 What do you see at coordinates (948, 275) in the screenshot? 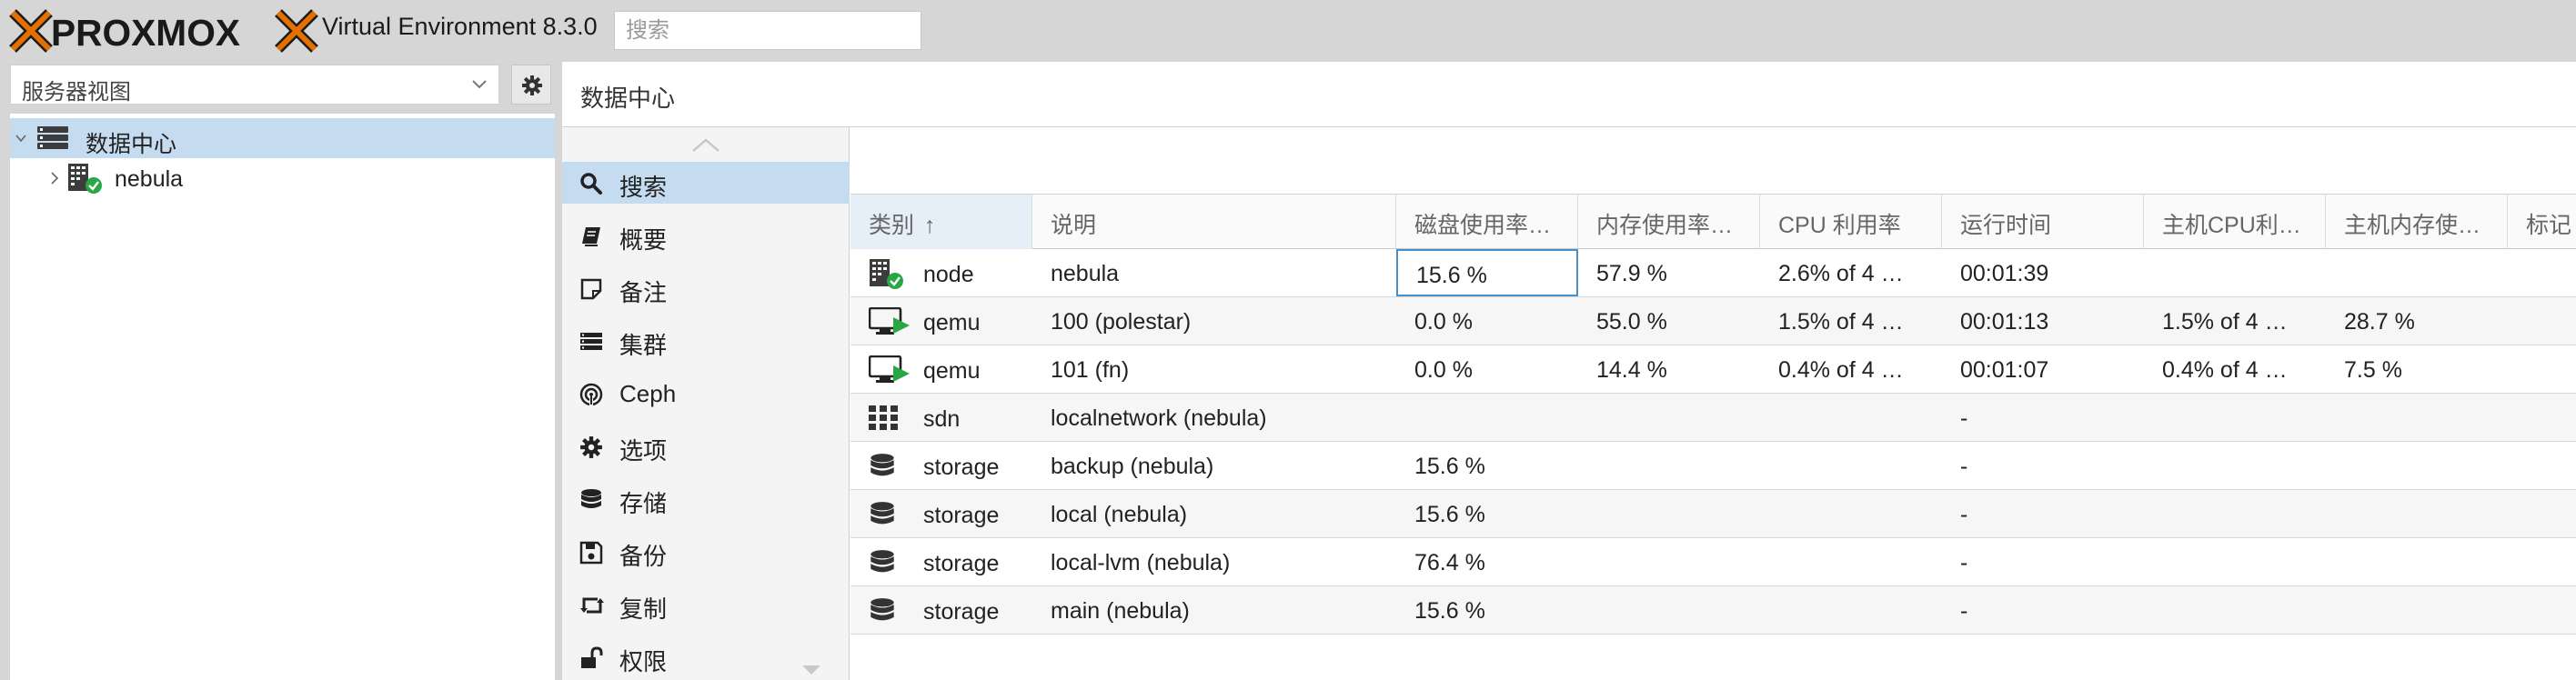
I see `cell-type: node` at bounding box center [948, 275].